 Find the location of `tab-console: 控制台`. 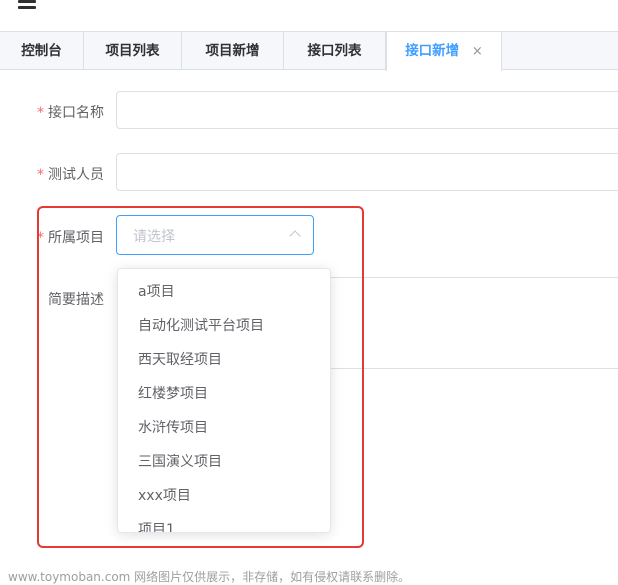

tab-console: 控制台 is located at coordinates (42, 51).